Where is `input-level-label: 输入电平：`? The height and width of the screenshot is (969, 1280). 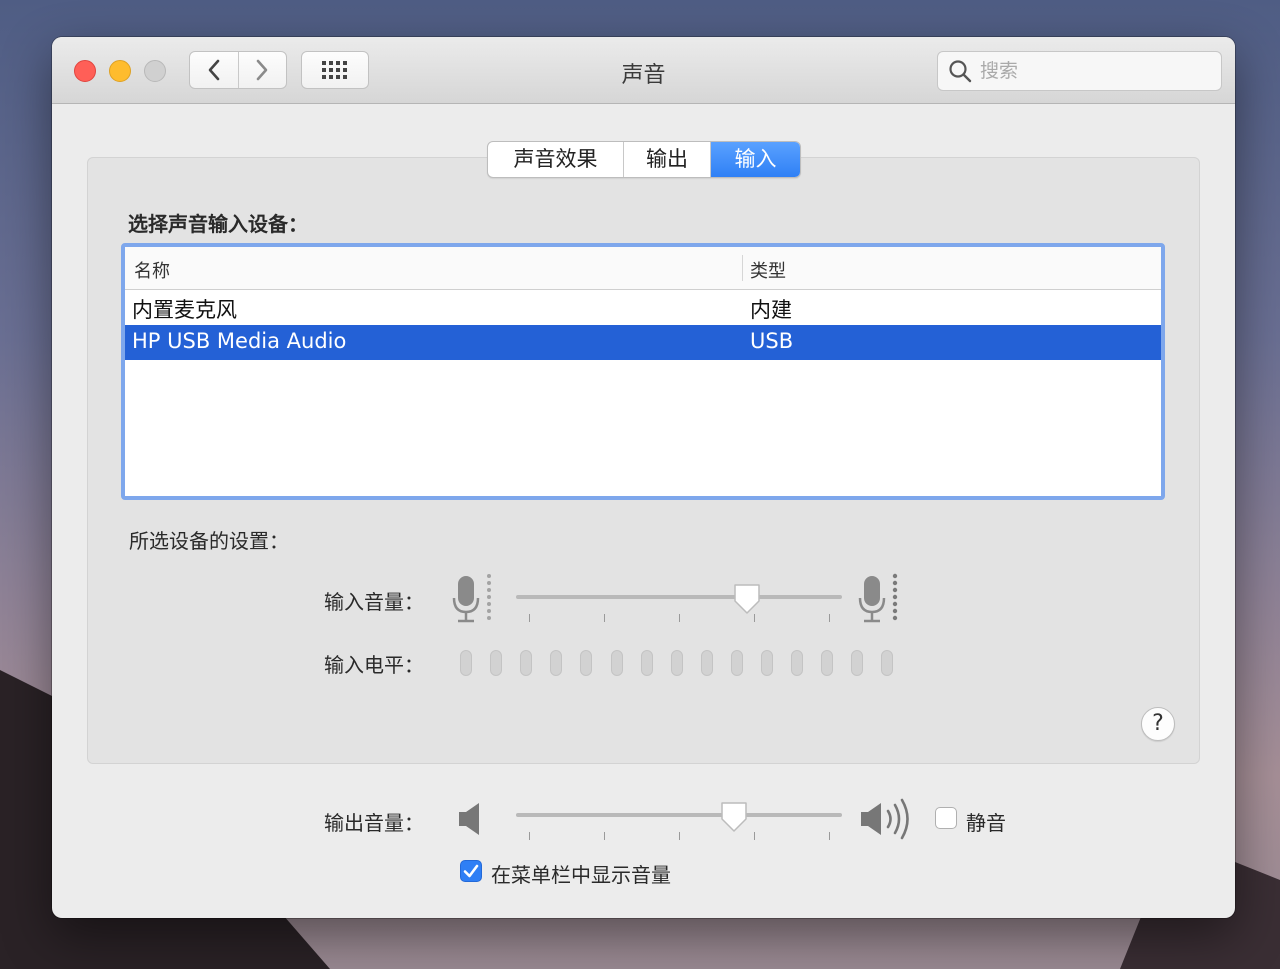
input-level-label: 输入电平： is located at coordinates (374, 665).